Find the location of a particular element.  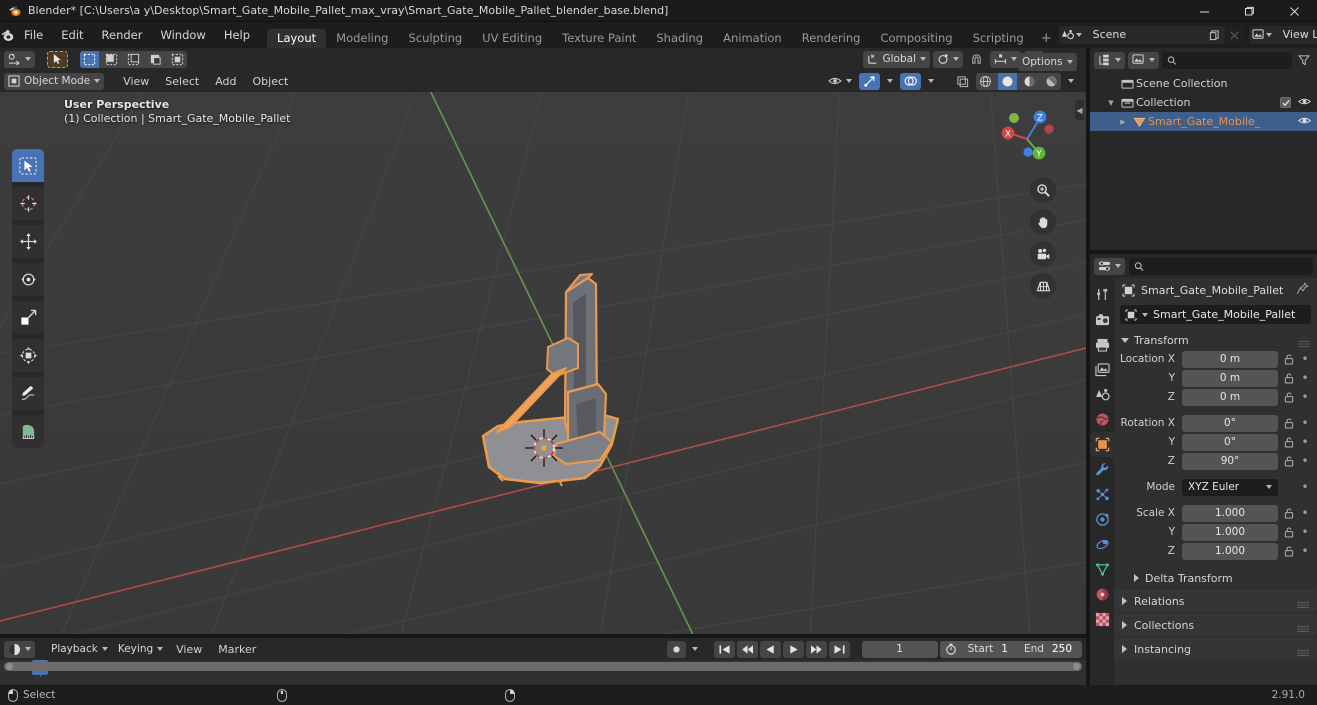

scale-y-value: 1.000 is located at coordinates (1230, 532).